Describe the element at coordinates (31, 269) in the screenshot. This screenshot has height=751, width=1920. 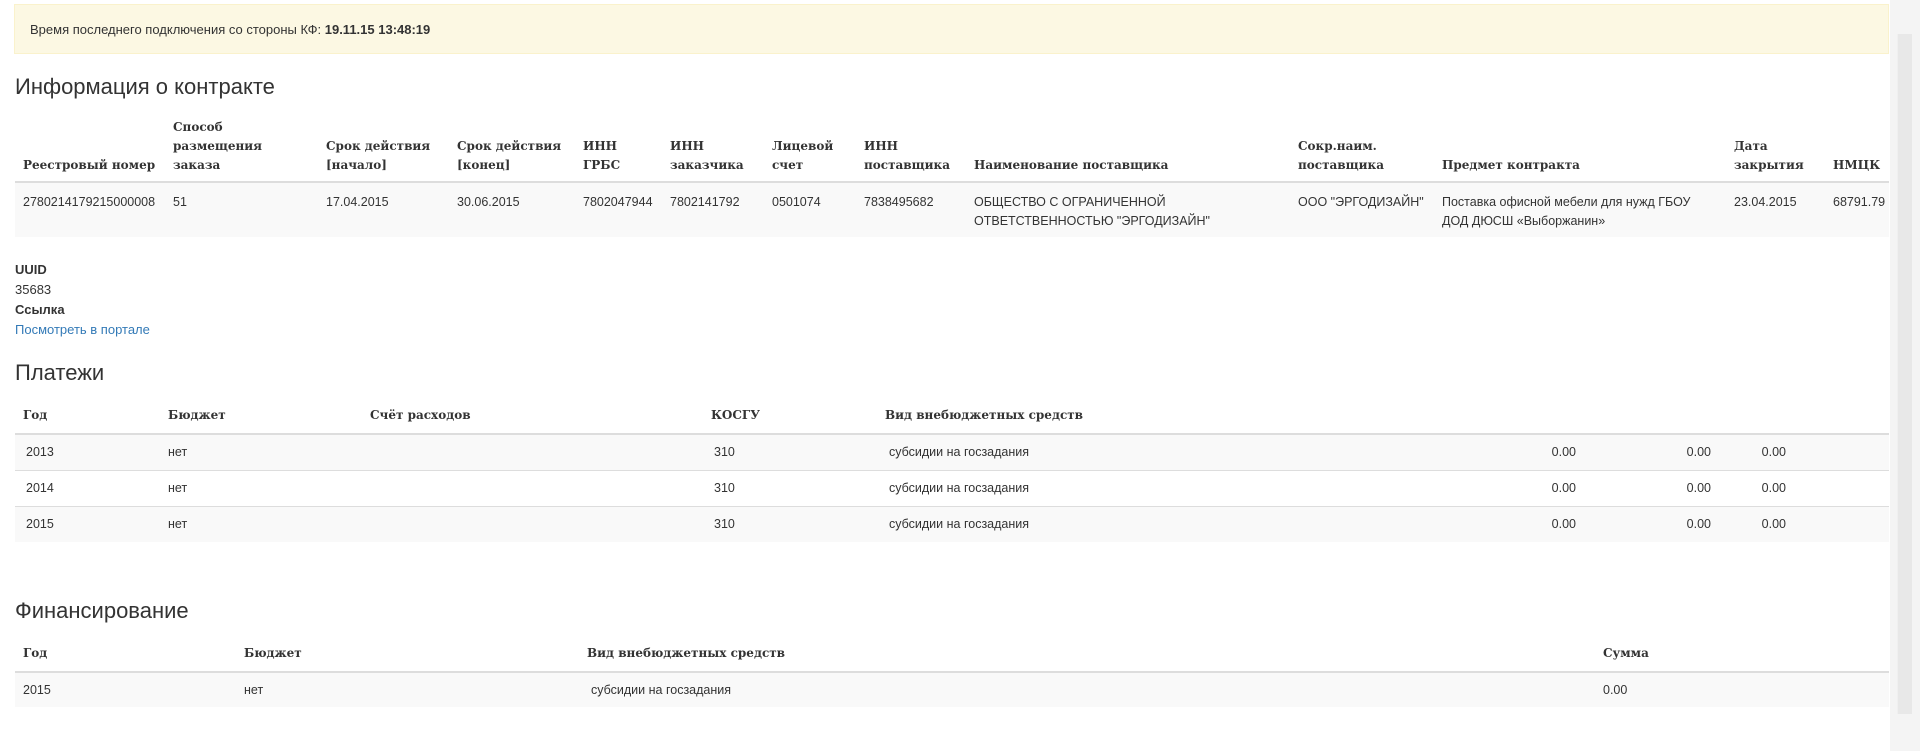
I see `uuid-label: UUID` at that location.